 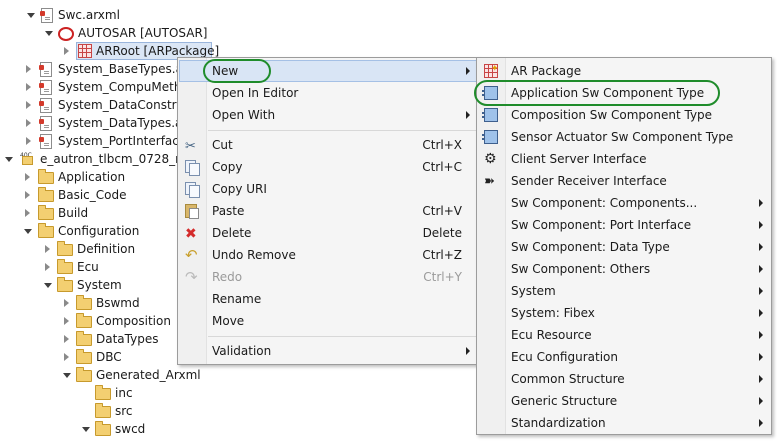 What do you see at coordinates (624, 357) in the screenshot?
I see `menu-item-ecu-configuration: Ecu Configuration` at bounding box center [624, 357].